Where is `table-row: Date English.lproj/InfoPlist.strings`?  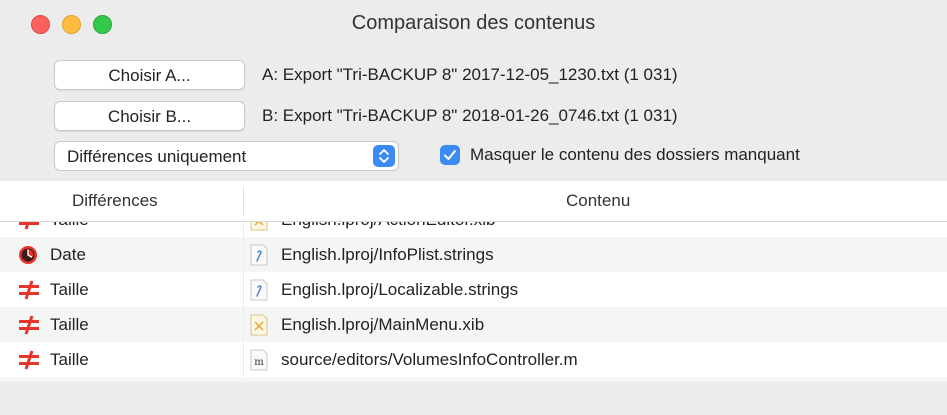 table-row: Date English.lproj/InfoPlist.strings is located at coordinates (473, 254).